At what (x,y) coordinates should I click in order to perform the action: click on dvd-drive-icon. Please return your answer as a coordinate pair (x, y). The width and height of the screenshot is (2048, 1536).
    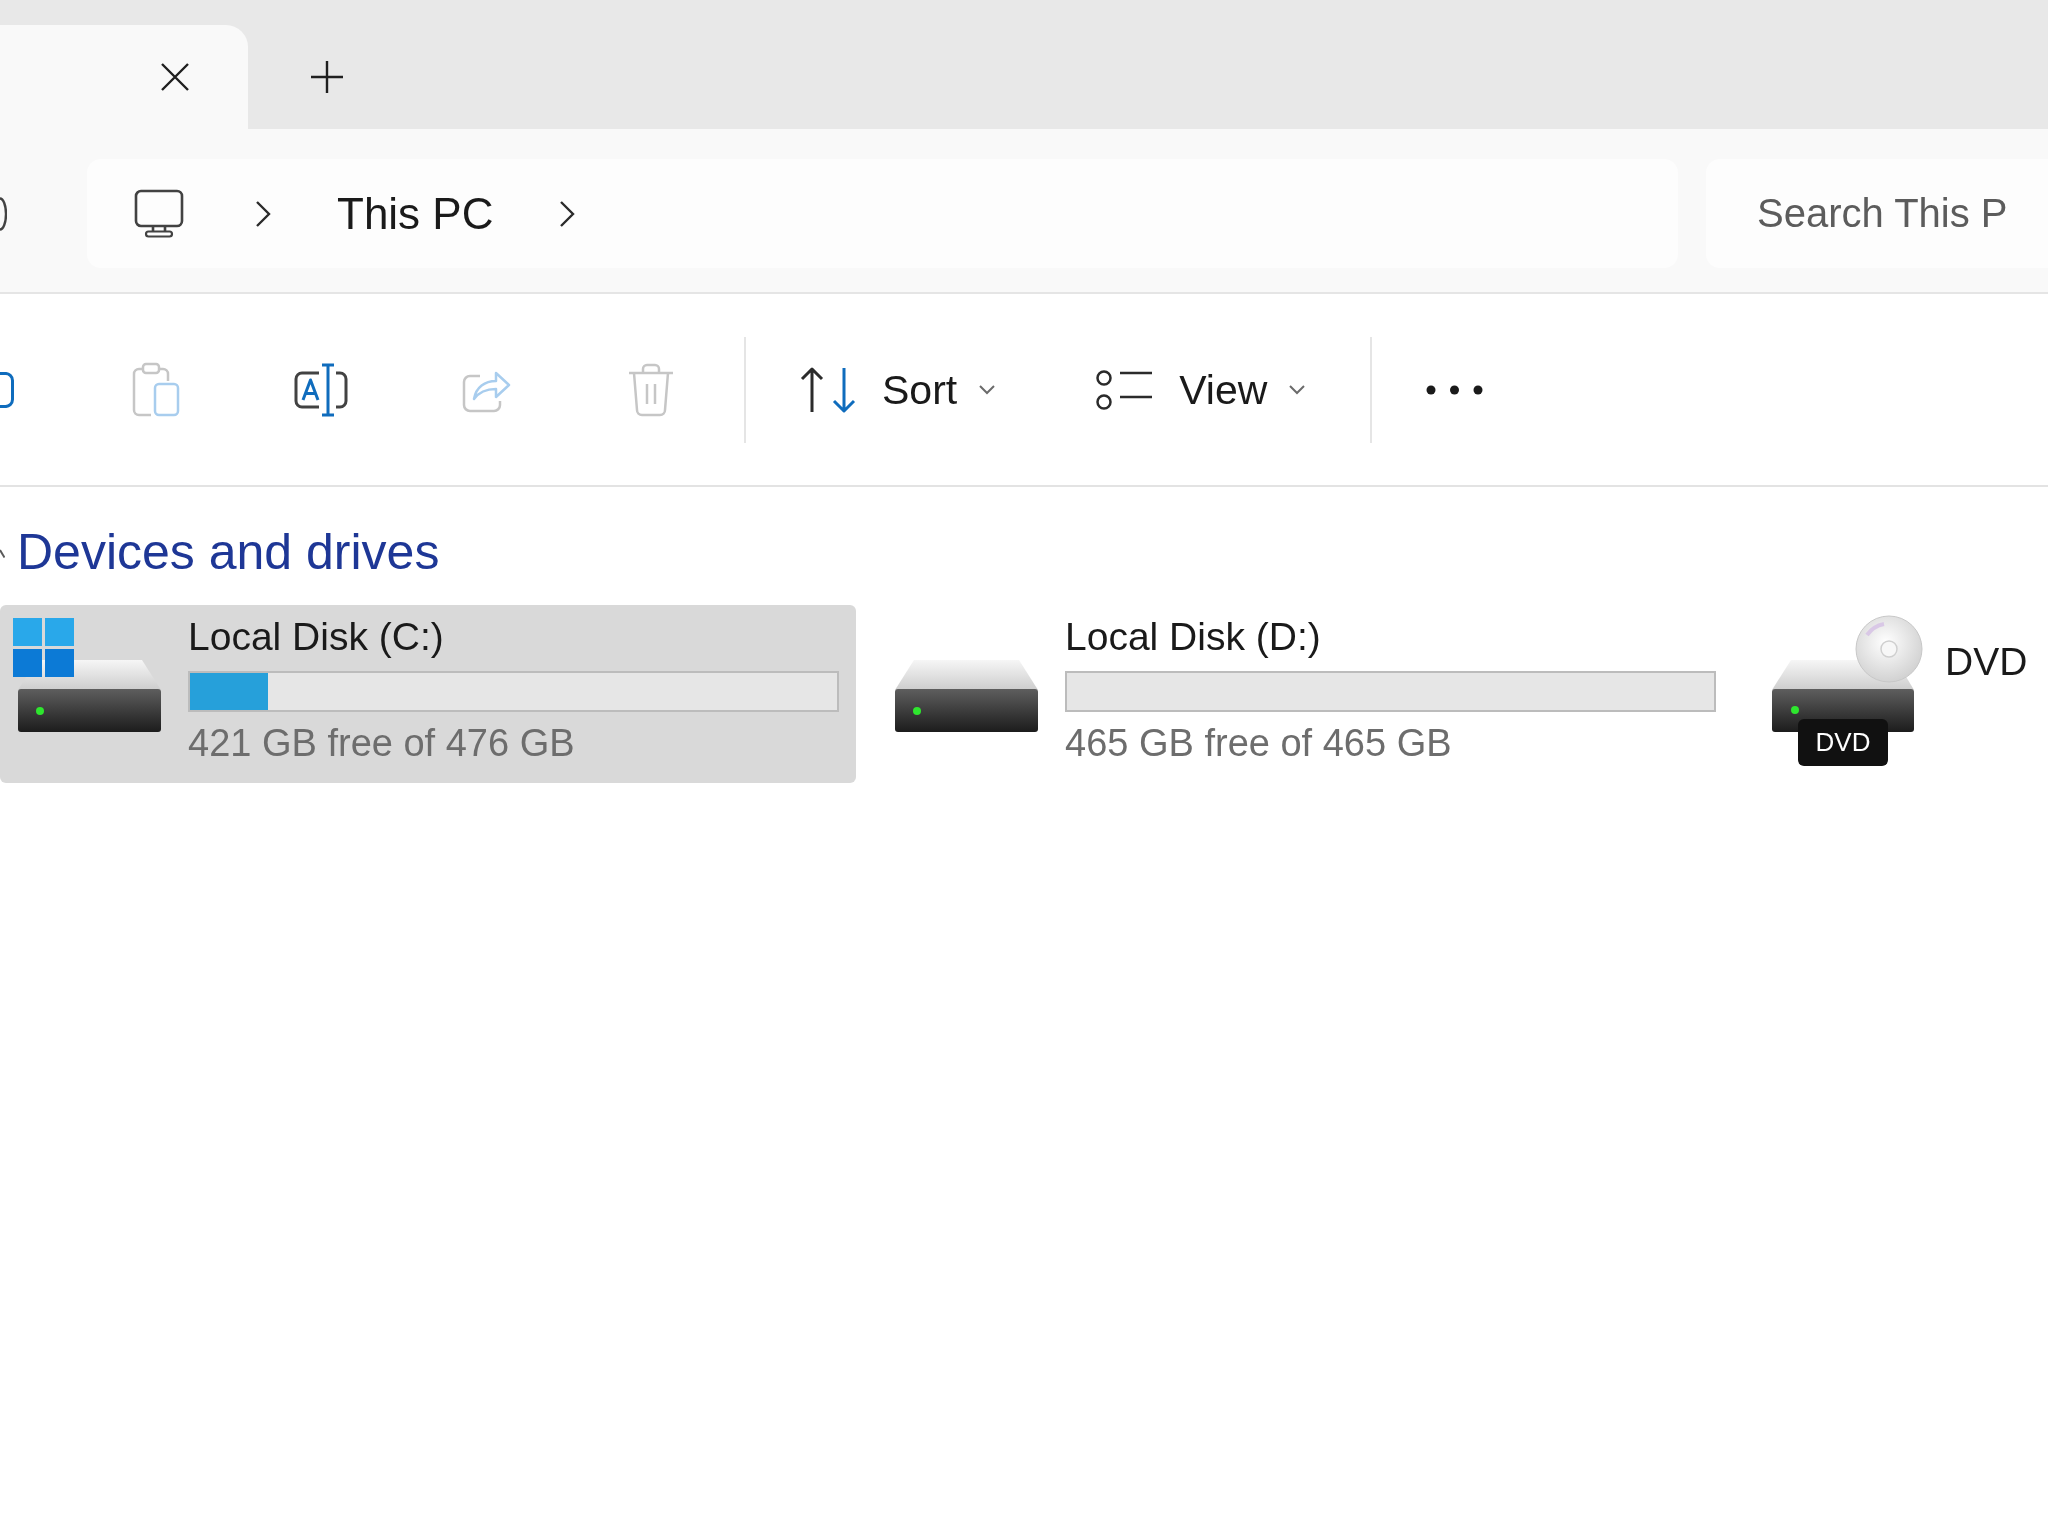
    Looking at the image, I should click on (1847, 673).